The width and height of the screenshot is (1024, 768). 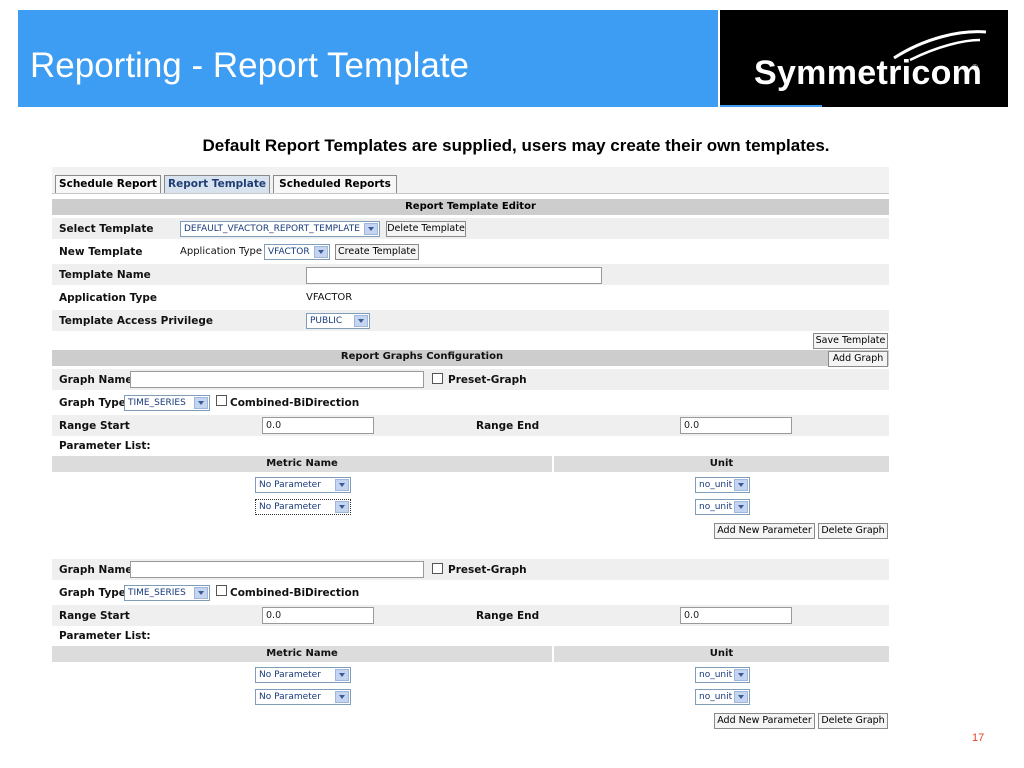 What do you see at coordinates (105, 275) in the screenshot?
I see `template-name-label: Template Name` at bounding box center [105, 275].